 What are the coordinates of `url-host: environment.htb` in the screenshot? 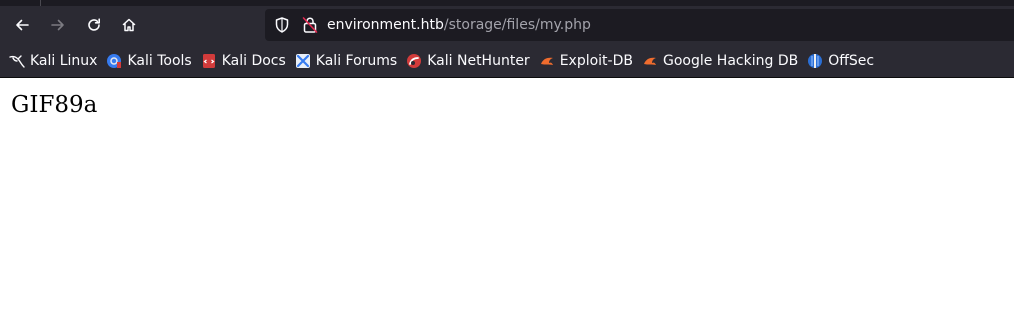 It's located at (385, 25).